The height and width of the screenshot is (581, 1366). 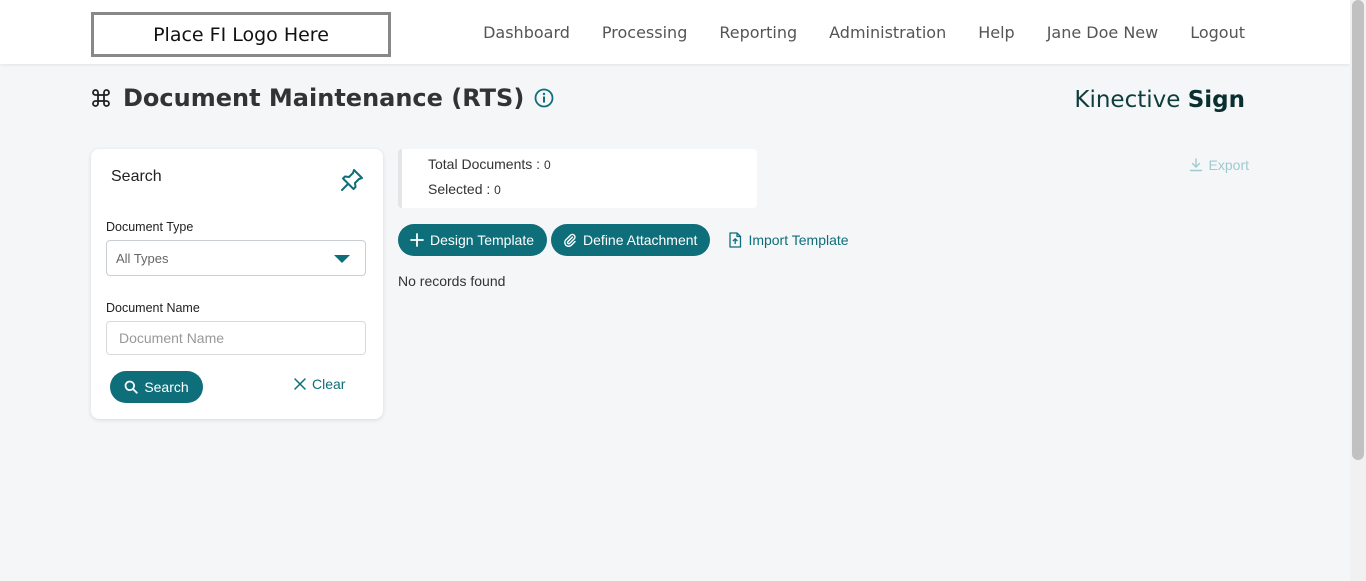 I want to click on selected-row: Selected : 0, so click(x=464, y=189).